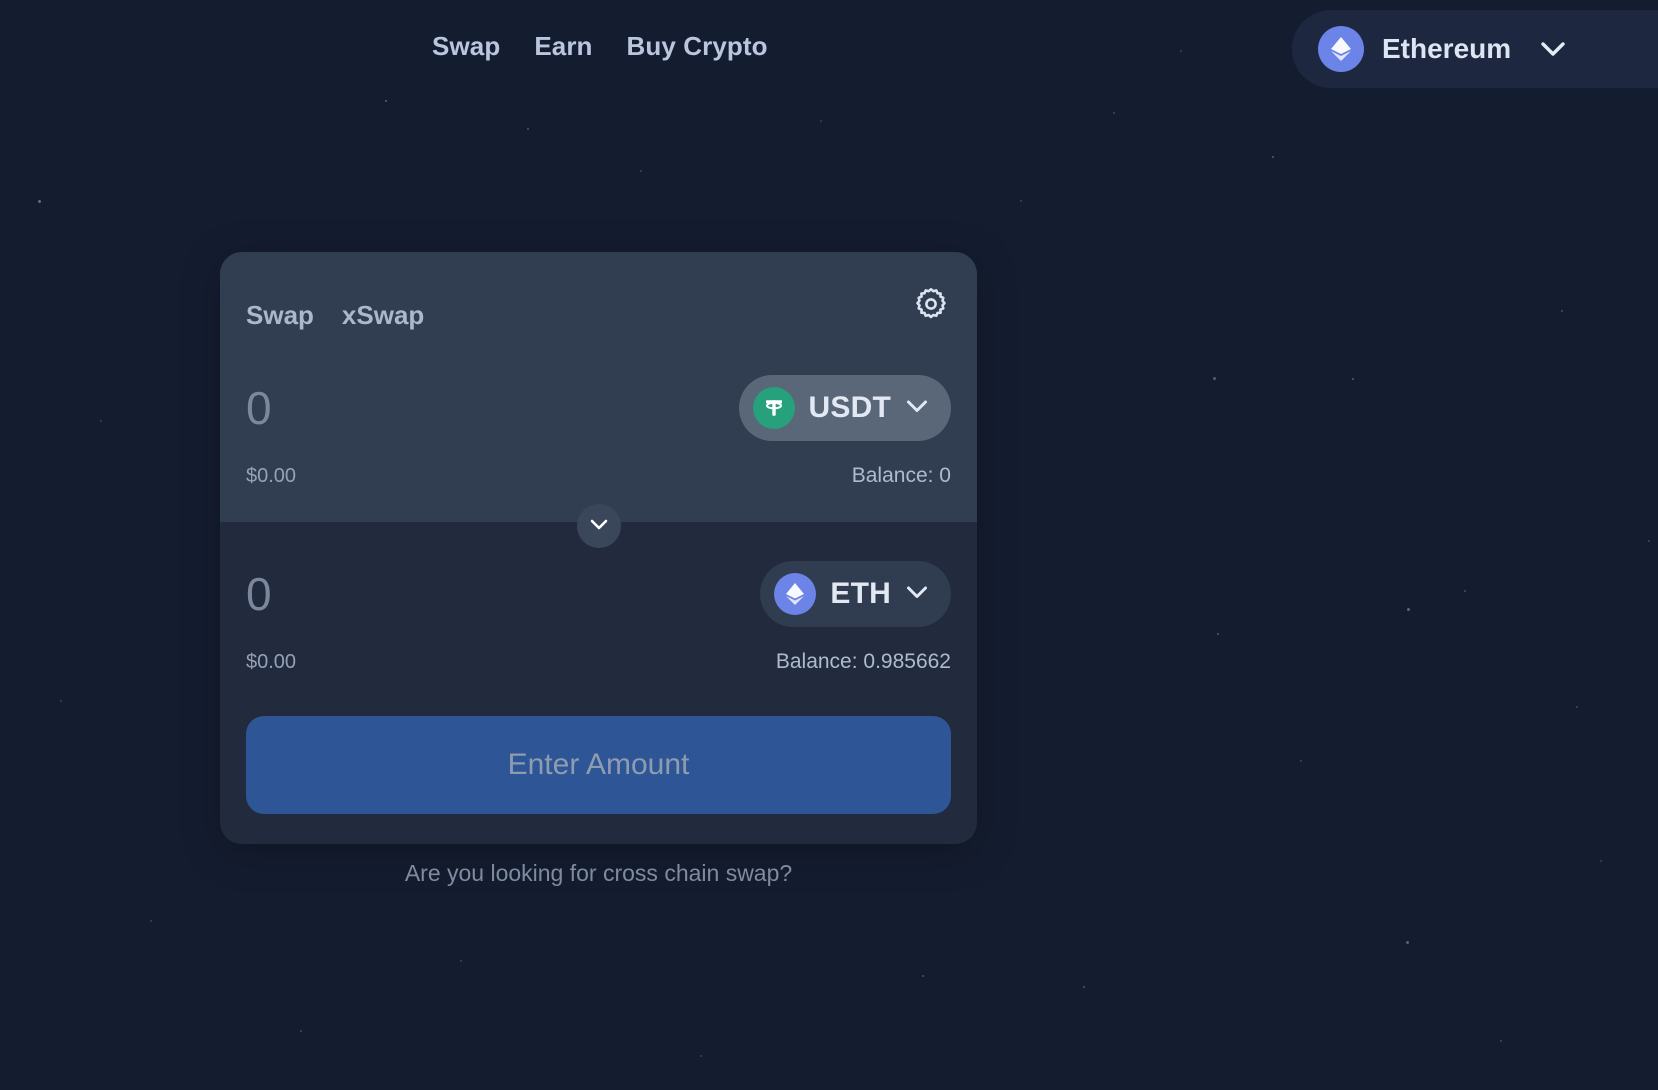 The width and height of the screenshot is (1658, 1090). I want to click on swap-to-sub: $0.00 Balance: 0.985662, so click(598, 662).